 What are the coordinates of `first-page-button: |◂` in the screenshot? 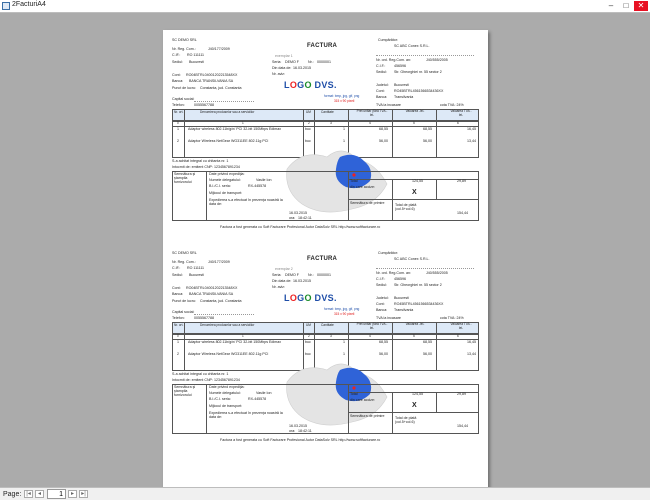 It's located at (28, 494).